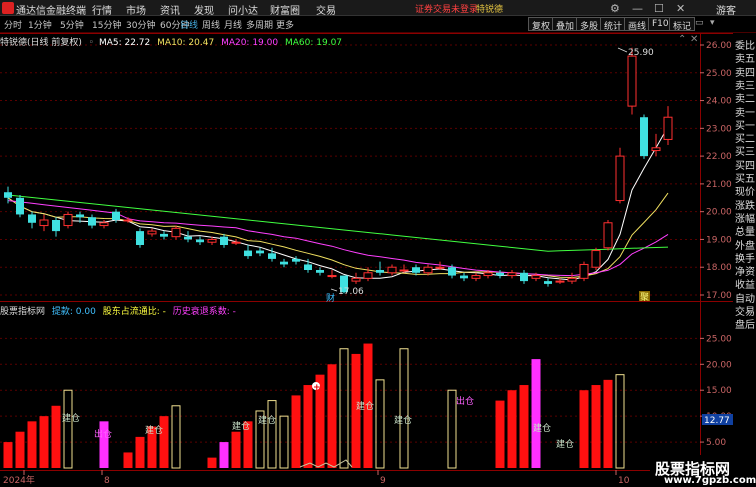 This screenshot has width=756, height=487. I want to click on maximize-icon: ☐, so click(659, 8).